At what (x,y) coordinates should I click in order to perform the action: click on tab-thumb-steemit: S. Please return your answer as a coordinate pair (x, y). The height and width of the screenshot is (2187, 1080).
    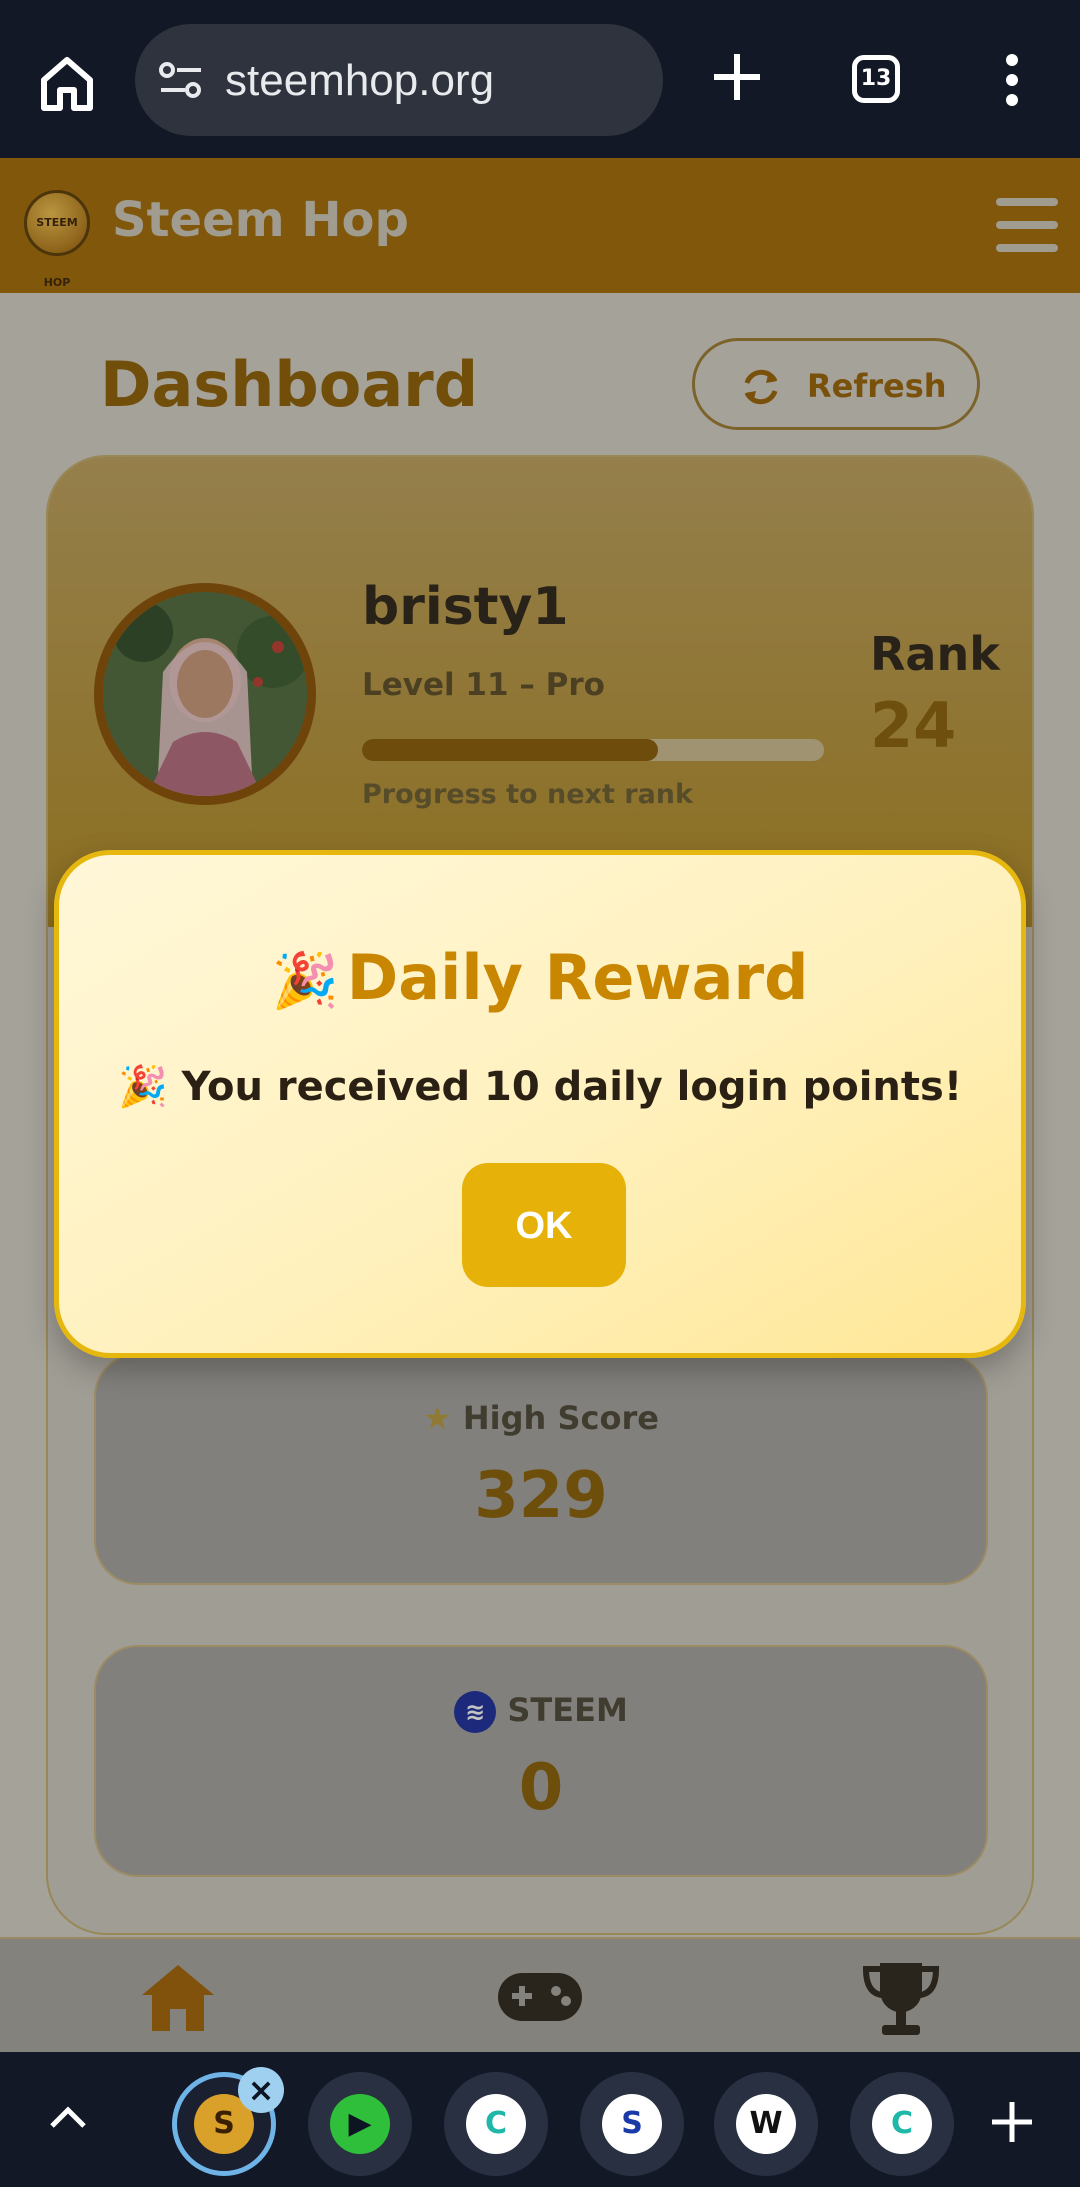
    Looking at the image, I should click on (632, 2124).